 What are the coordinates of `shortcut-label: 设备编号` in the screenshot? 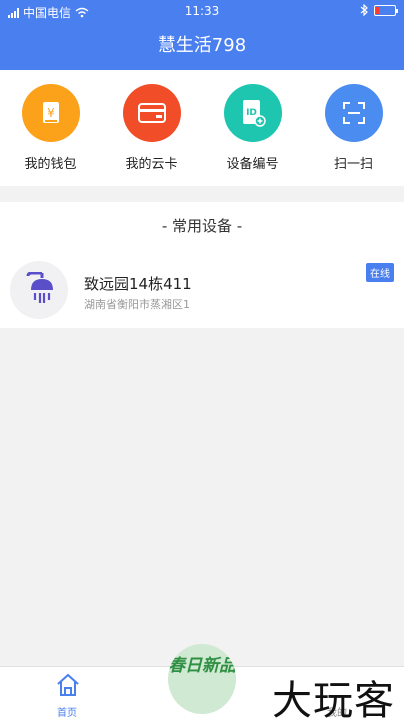 It's located at (252, 164).